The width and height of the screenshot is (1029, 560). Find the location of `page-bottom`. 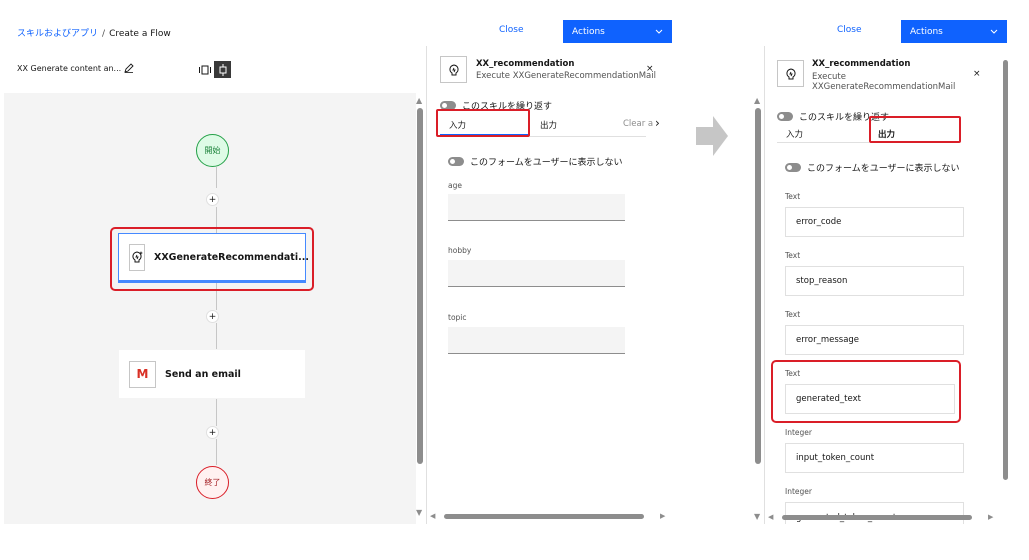

page-bottom is located at coordinates (514, 542).